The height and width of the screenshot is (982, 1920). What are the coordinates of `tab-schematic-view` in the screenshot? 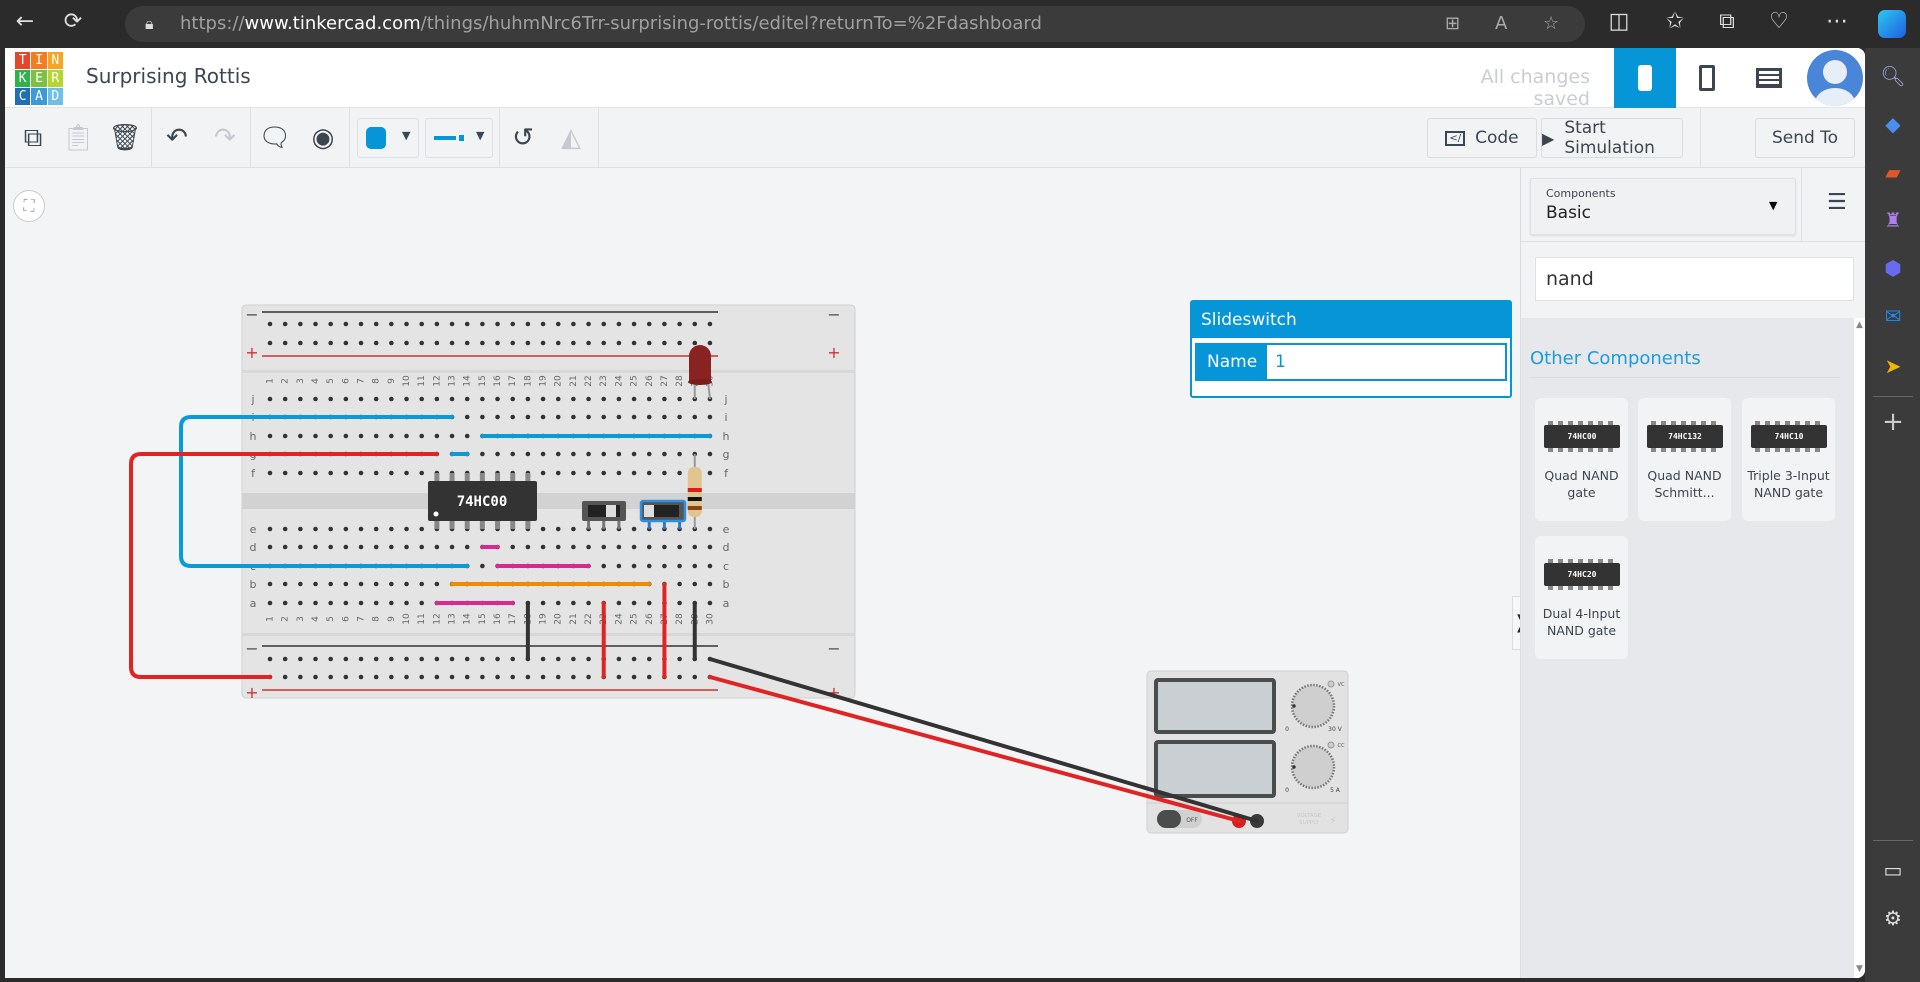 It's located at (1707, 78).